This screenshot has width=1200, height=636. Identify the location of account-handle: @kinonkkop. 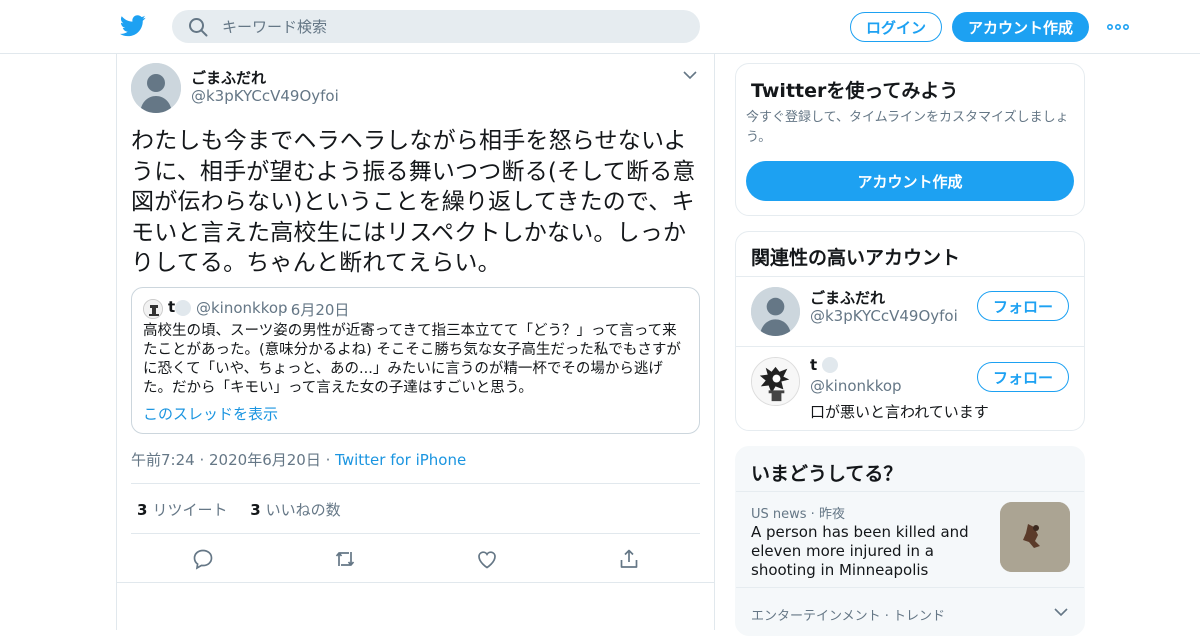
(856, 386).